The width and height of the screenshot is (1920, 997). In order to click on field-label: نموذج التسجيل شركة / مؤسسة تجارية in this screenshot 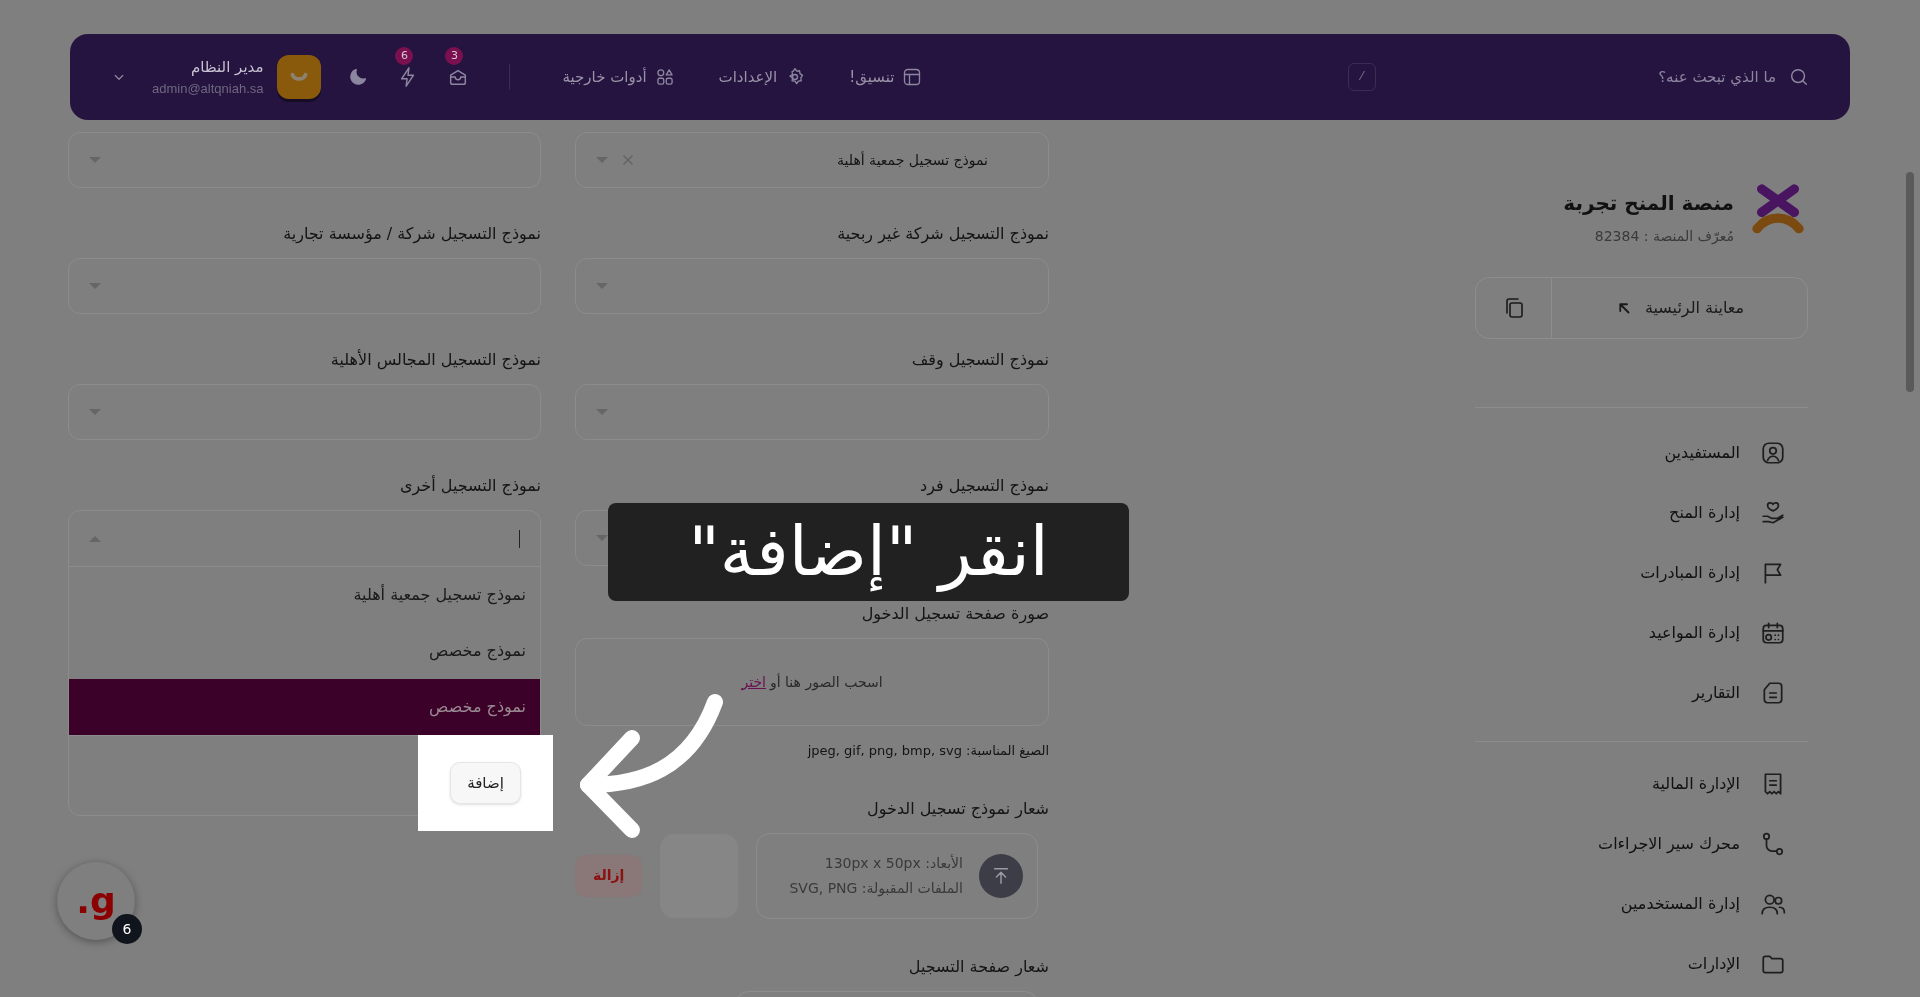, I will do `click(411, 234)`.